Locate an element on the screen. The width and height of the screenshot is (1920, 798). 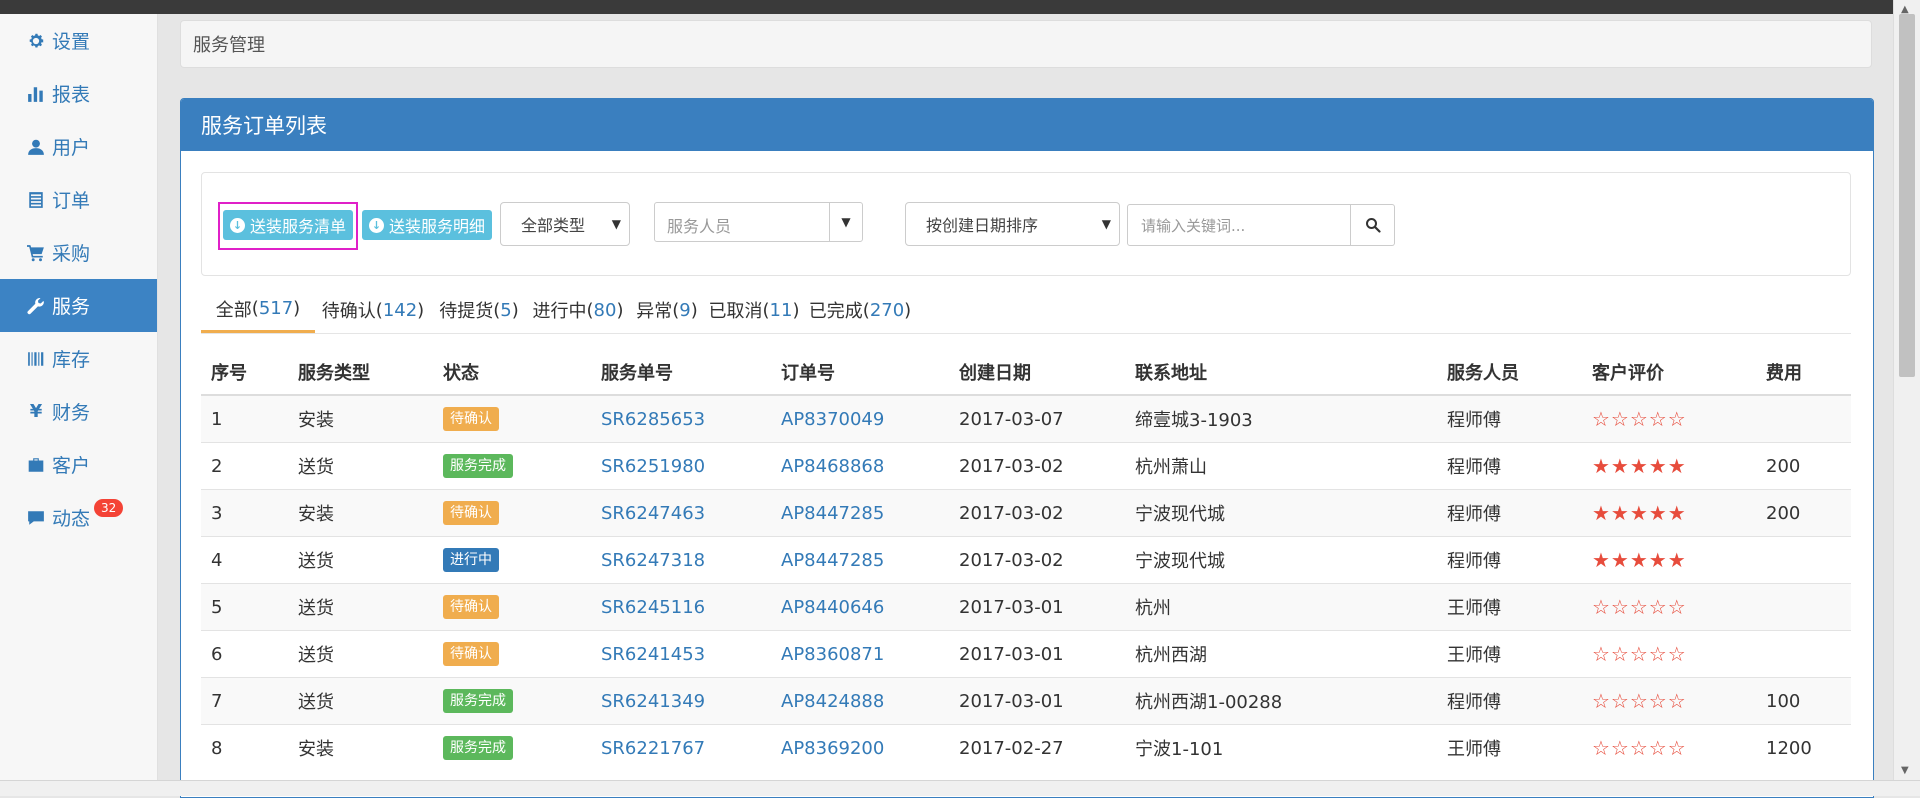
sidebar-item-settings: 设置 is located at coordinates (78, 40).